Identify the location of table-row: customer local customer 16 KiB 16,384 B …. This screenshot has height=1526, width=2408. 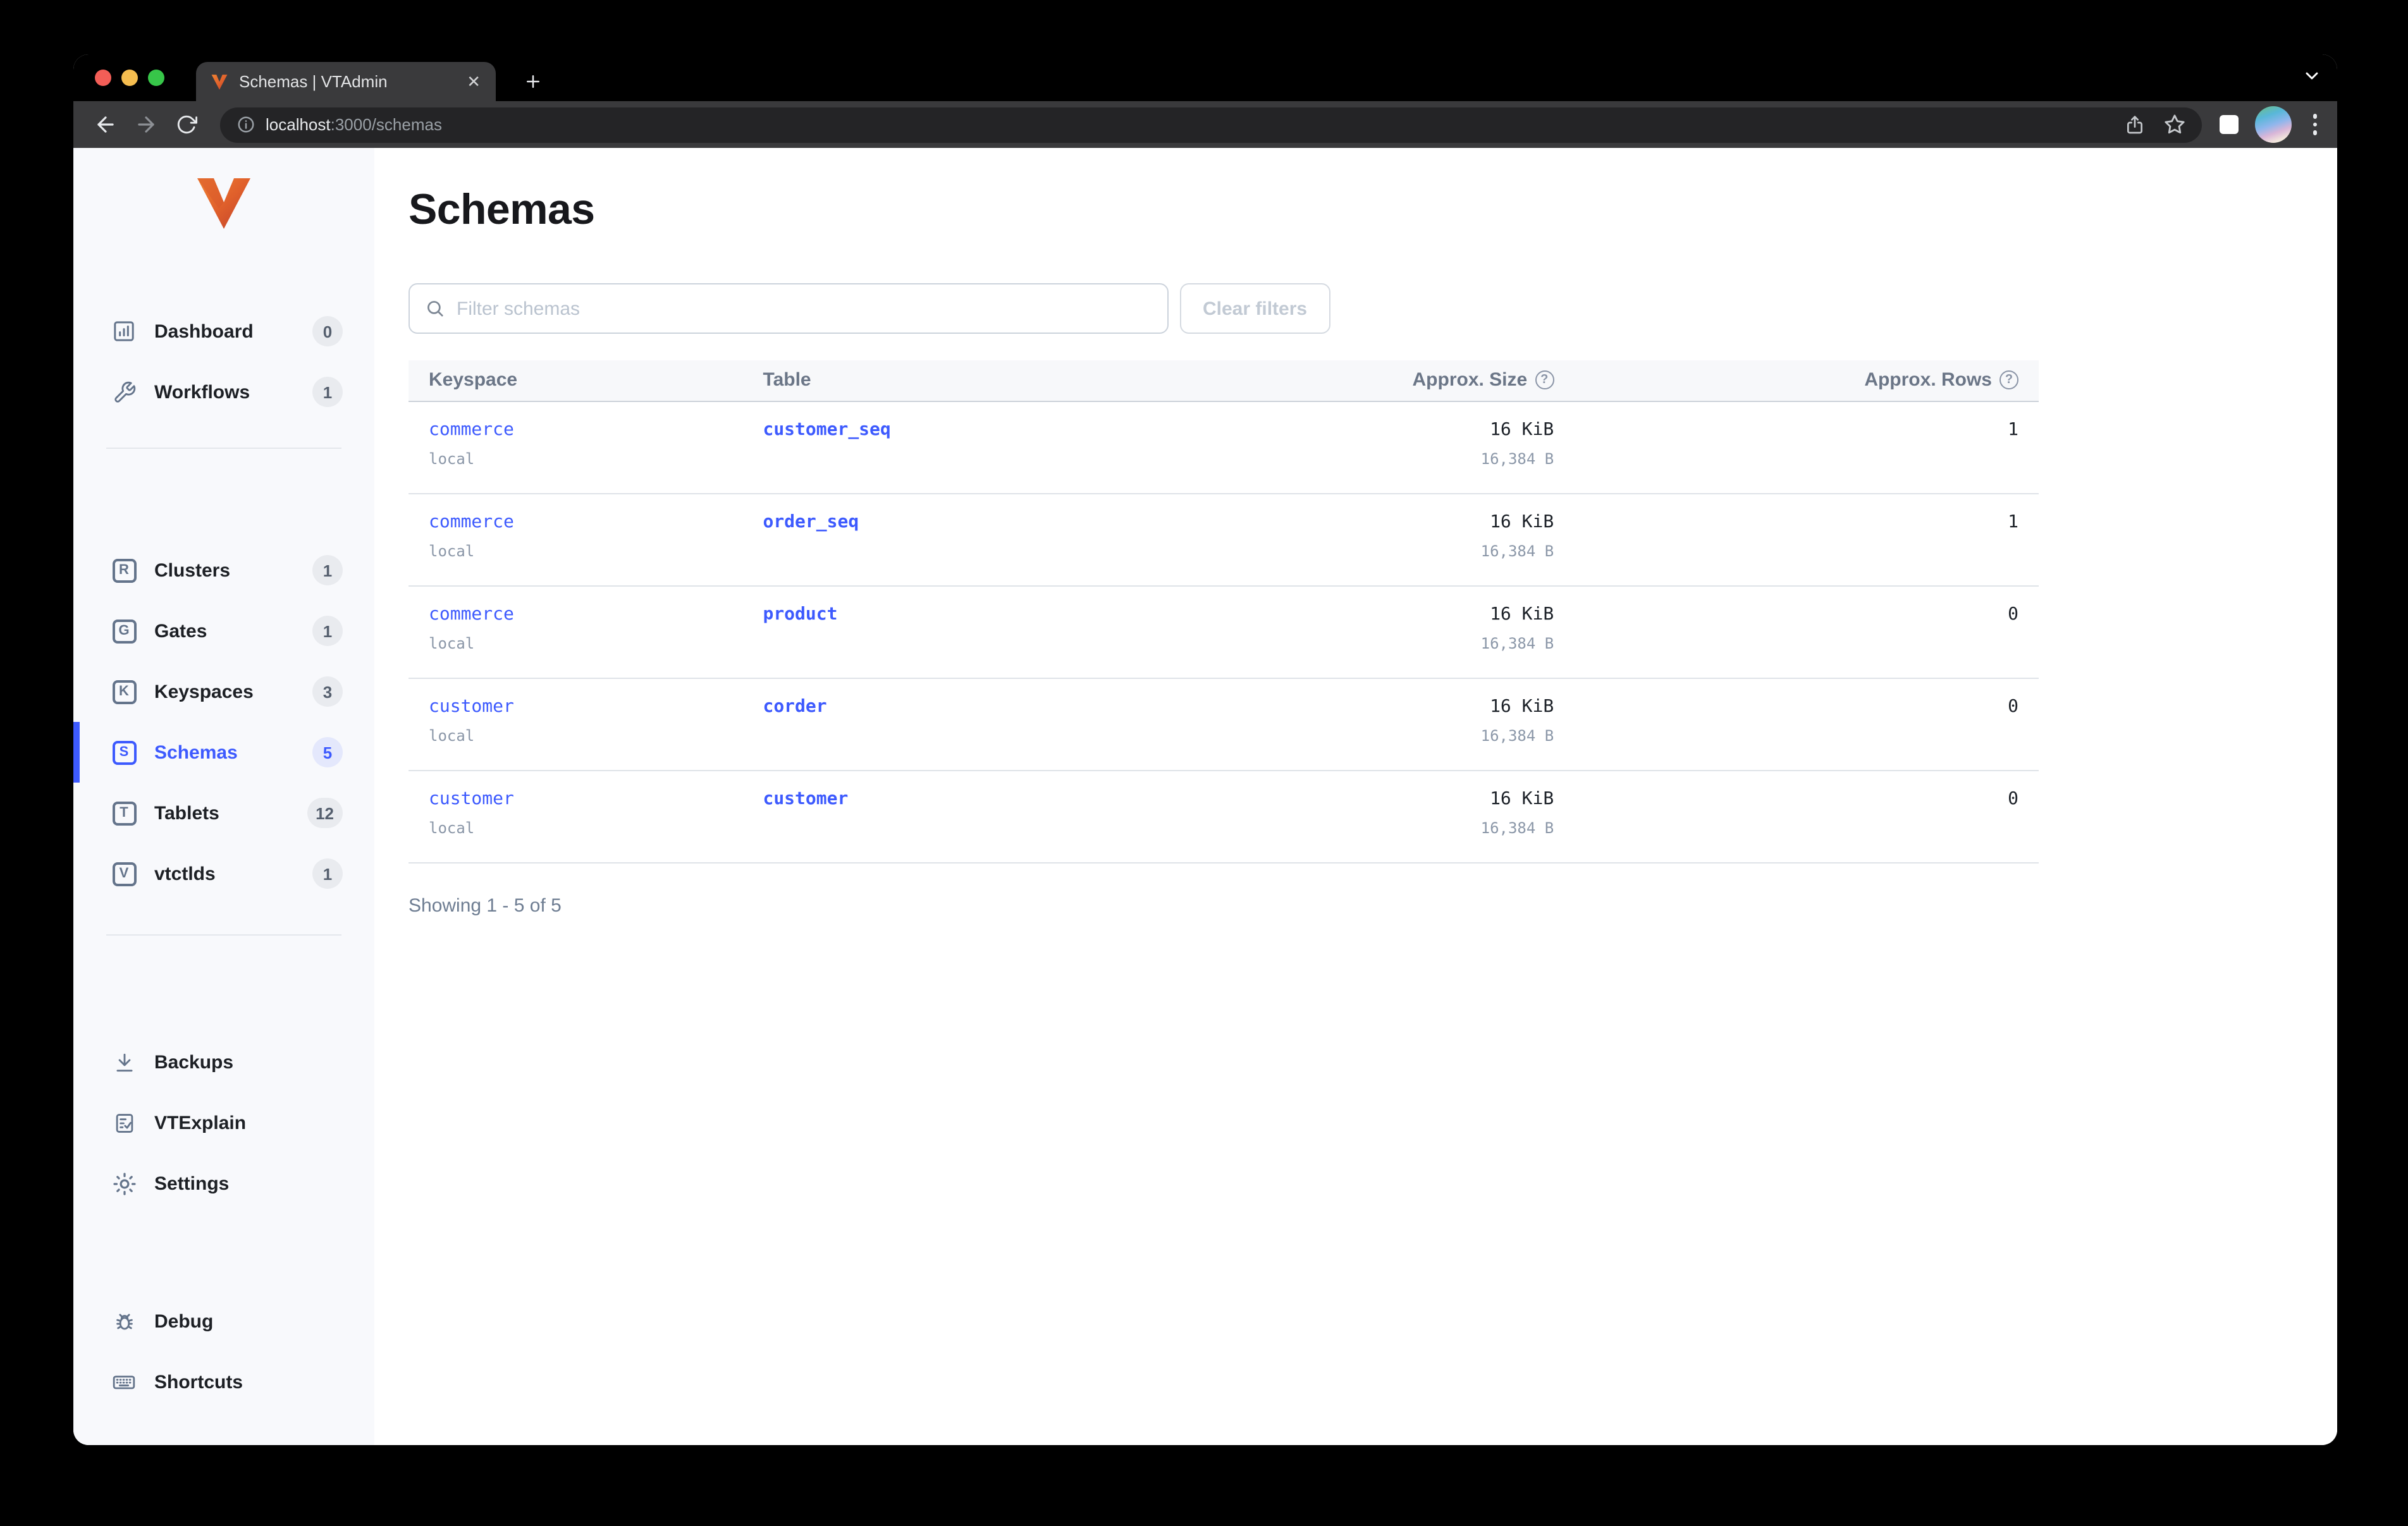
(1223, 816).